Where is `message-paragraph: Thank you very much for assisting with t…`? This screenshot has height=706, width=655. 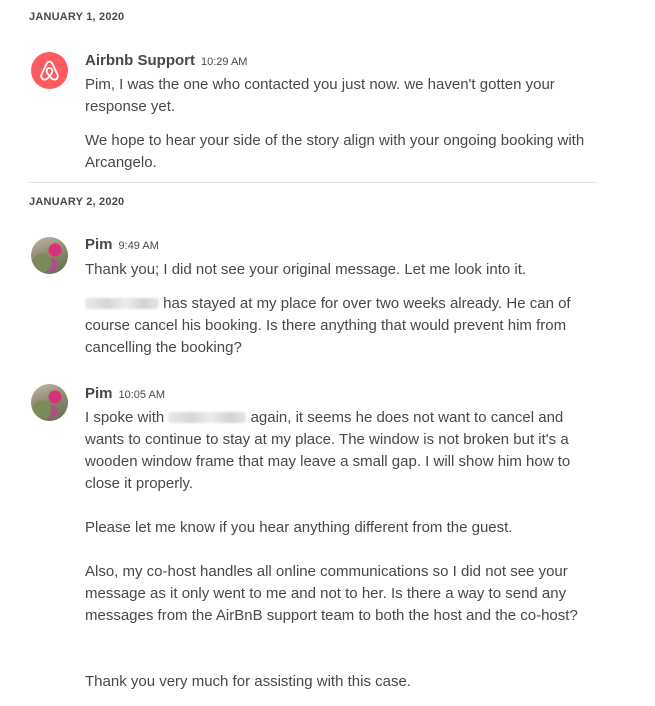 message-paragraph: Thank you very much for assisting with t… is located at coordinates (248, 681).